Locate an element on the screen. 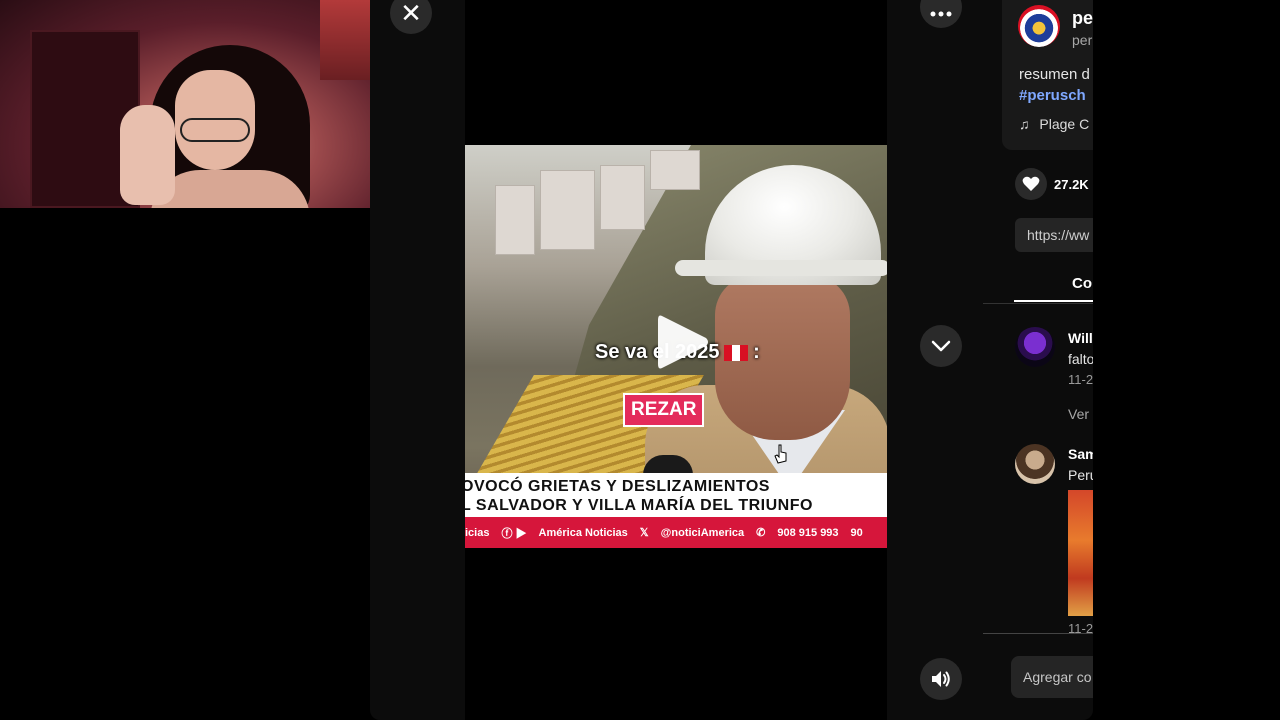 The height and width of the screenshot is (720, 1280). chevron-down-icon is located at coordinates (941, 346).